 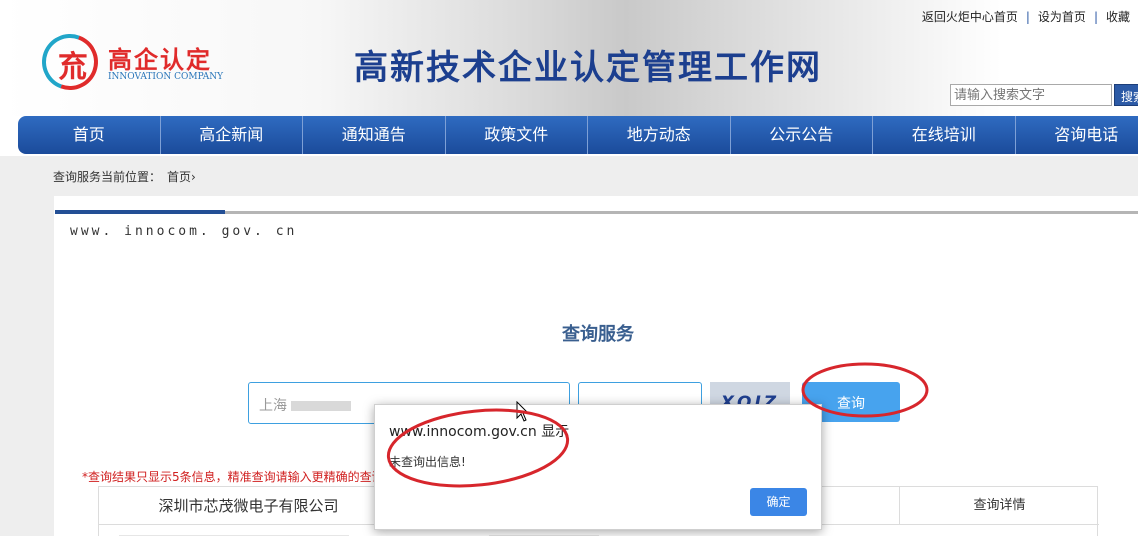 I want to click on tab-divider, so click(x=681, y=212).